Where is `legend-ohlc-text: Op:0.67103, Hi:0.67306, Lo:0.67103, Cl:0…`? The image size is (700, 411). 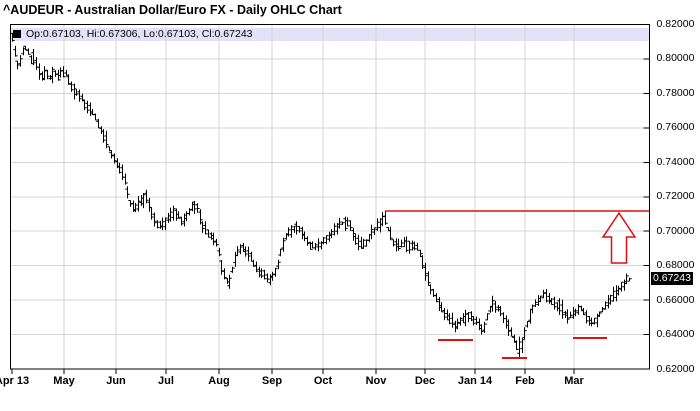
legend-ohlc-text: Op:0.67103, Hi:0.67306, Lo:0.67103, Cl:0… is located at coordinates (139, 34).